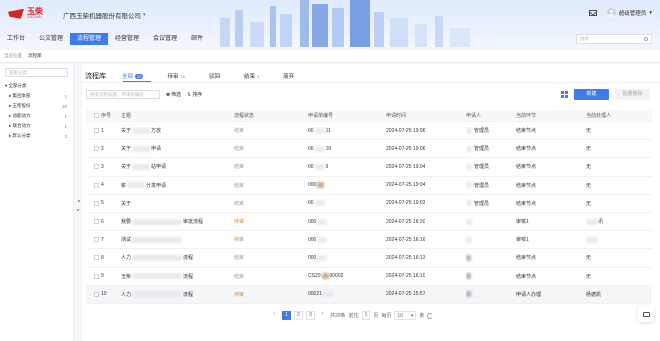  What do you see at coordinates (133, 76) in the screenshot?
I see `tab-item: 全部 29` at bounding box center [133, 76].